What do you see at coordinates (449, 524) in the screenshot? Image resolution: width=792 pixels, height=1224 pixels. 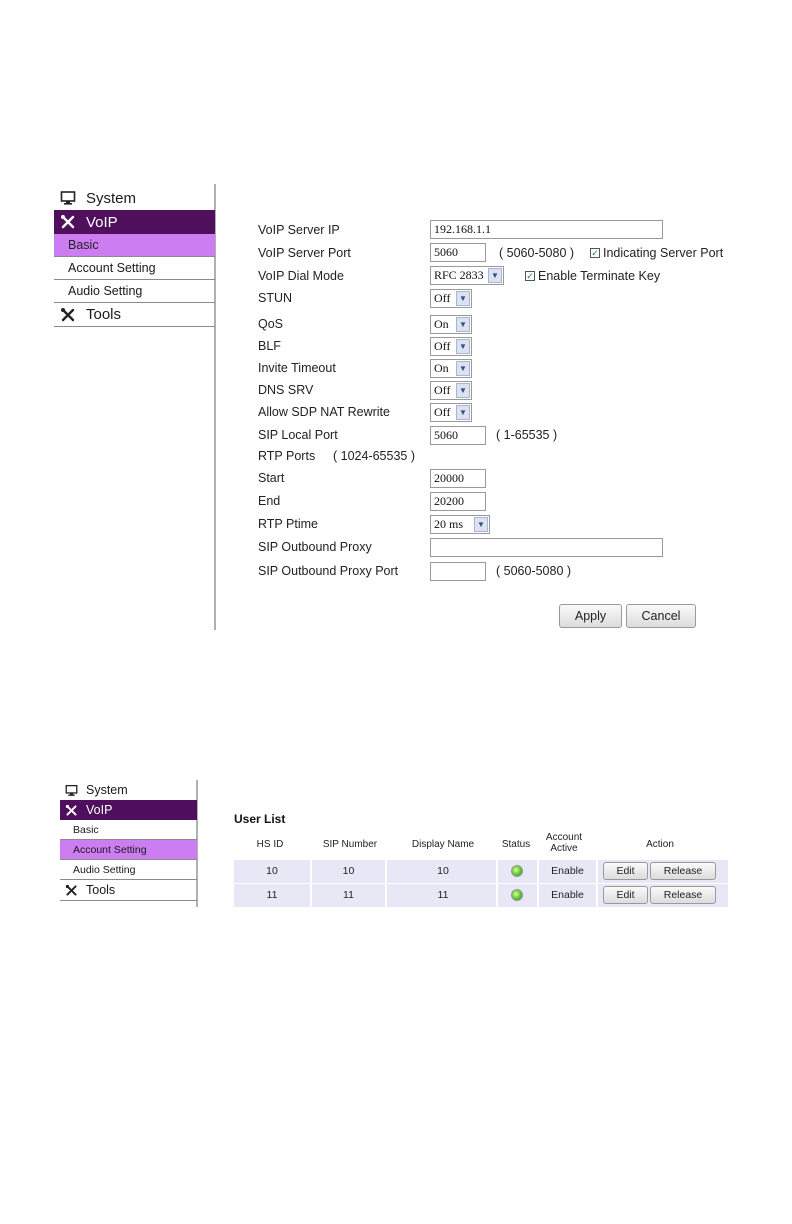 I see `rtp-ptime-value: 20 ms` at bounding box center [449, 524].